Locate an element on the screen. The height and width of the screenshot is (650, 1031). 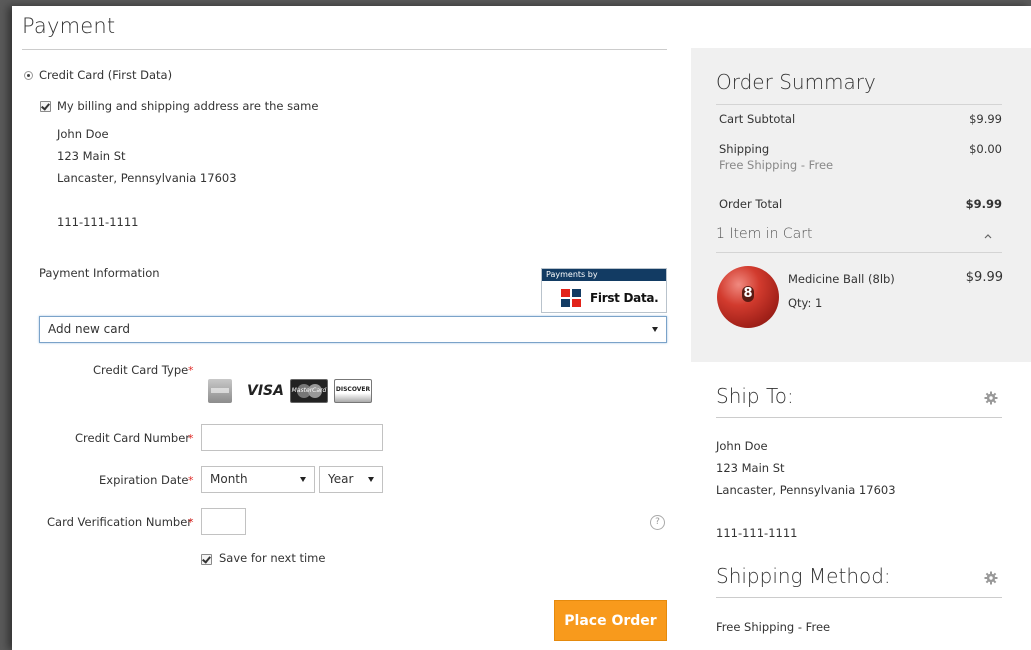
summary-divider is located at coordinates (859, 104).